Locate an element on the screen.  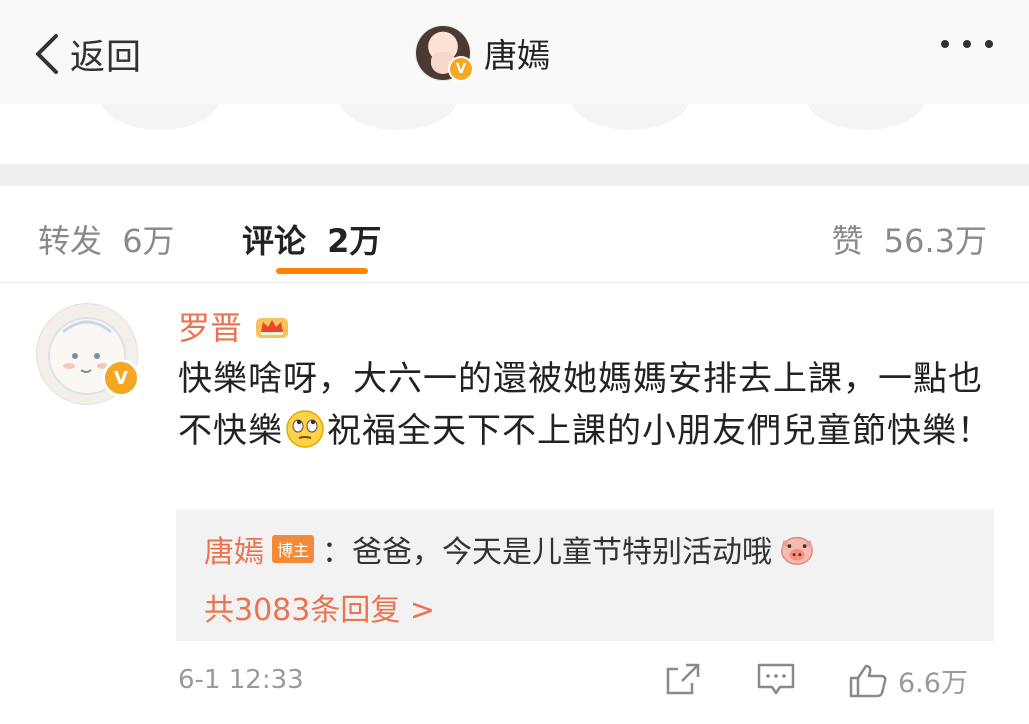
eye-roll-emoji-icon is located at coordinates (305, 429).